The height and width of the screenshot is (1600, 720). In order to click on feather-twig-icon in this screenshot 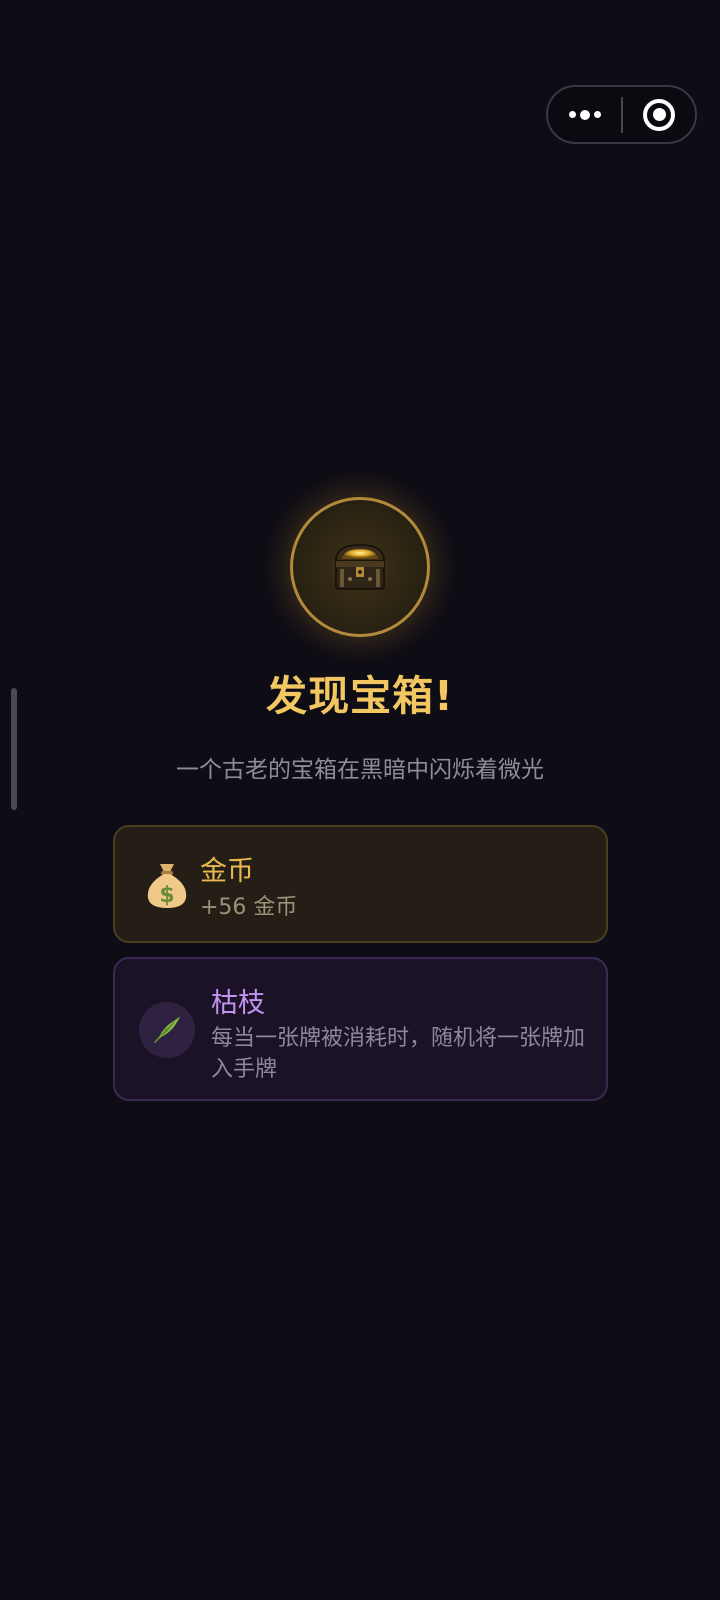, I will do `click(167, 1030)`.